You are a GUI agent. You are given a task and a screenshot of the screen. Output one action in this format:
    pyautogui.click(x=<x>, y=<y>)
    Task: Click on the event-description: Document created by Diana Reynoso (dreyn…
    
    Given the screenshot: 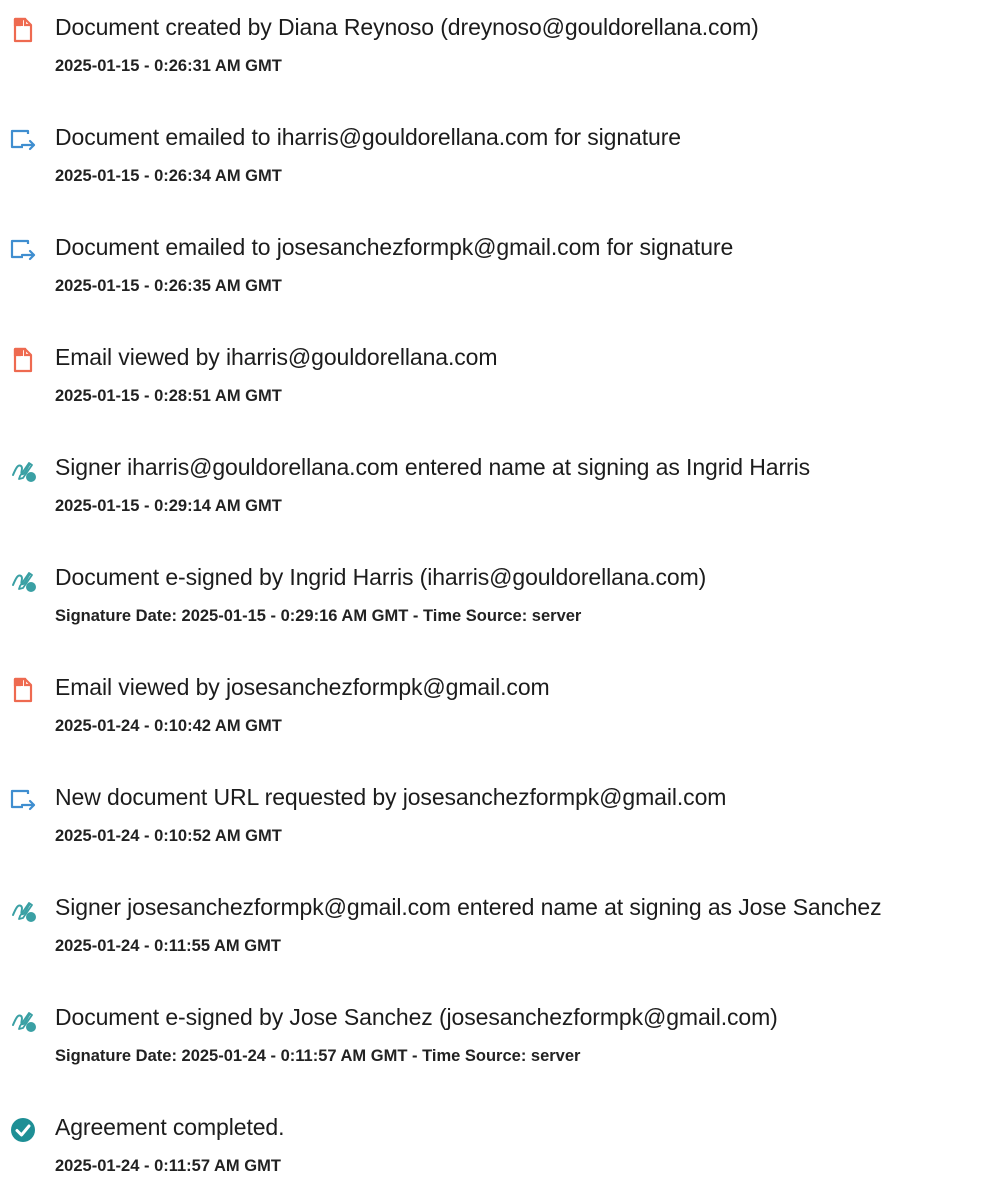 What is the action you would take?
    pyautogui.click(x=407, y=27)
    